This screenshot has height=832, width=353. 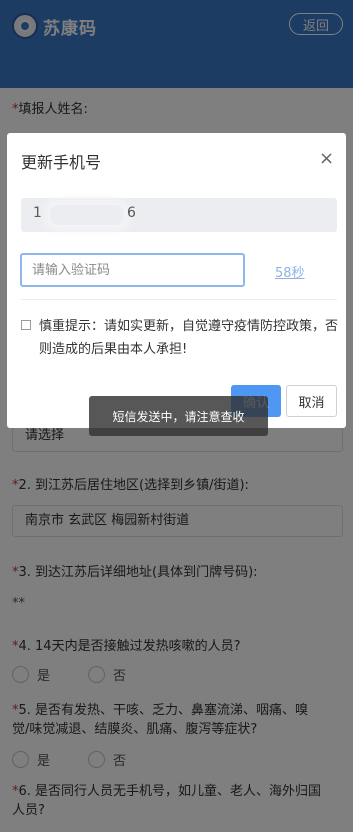 What do you see at coordinates (38, 213) in the screenshot?
I see `phone-number-first-digit: 1` at bounding box center [38, 213].